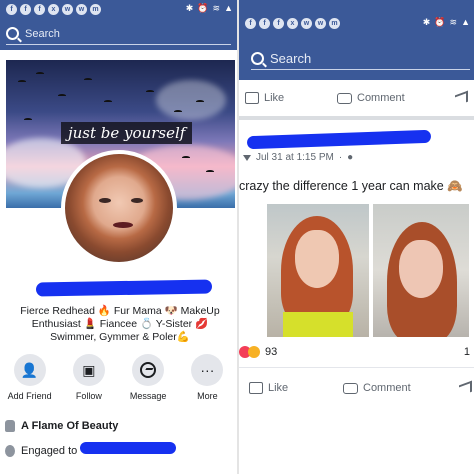 This screenshot has width=474, height=474. I want to click on post-photo-before, so click(318, 270).